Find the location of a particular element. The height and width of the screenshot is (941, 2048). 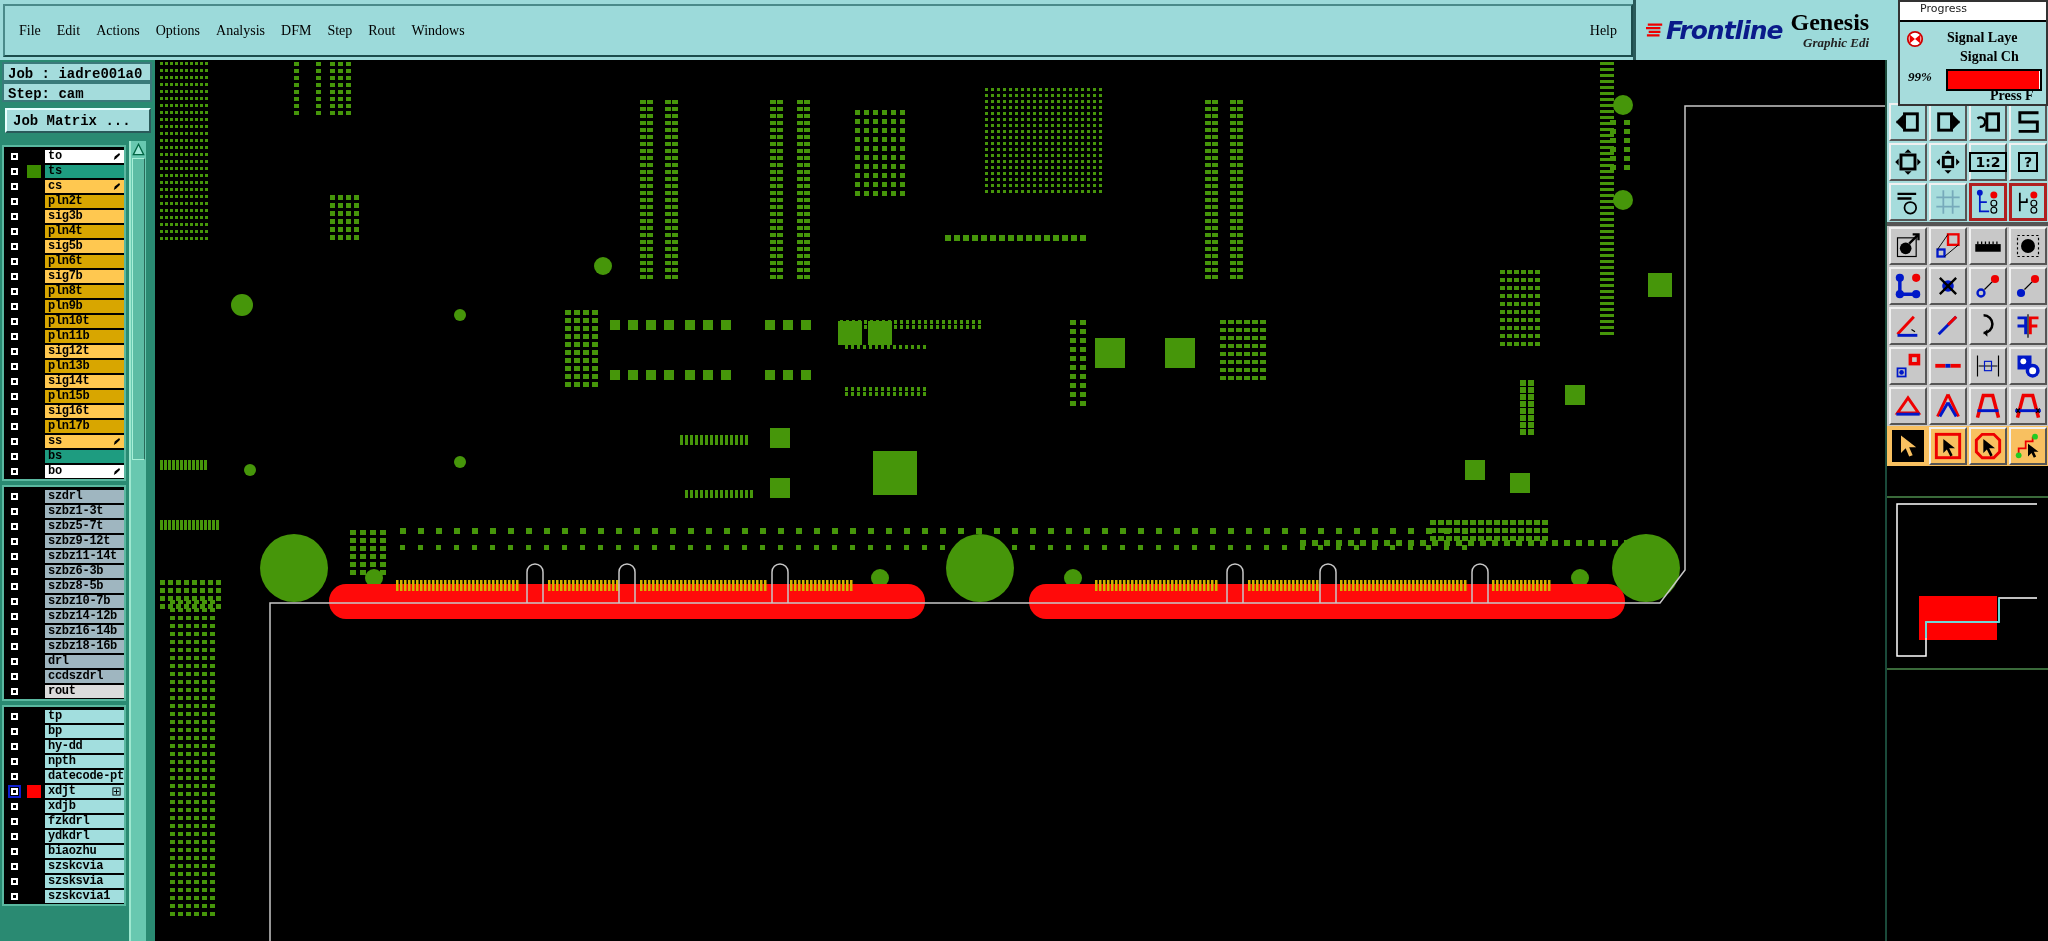

layer-name: ydkdrl is located at coordinates (84, 836).